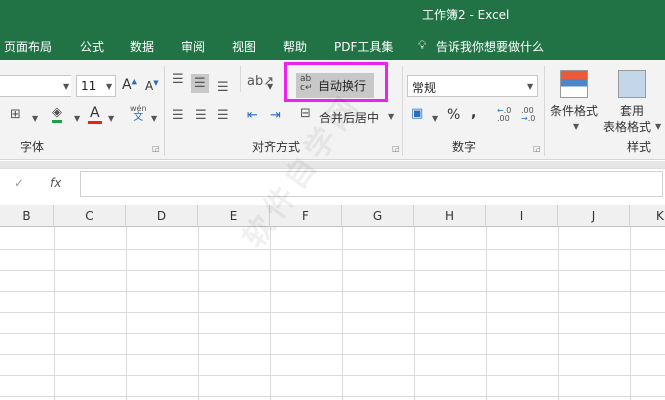 This screenshot has width=665, height=400. I want to click on align-top-icon: ☰, so click(178, 79).